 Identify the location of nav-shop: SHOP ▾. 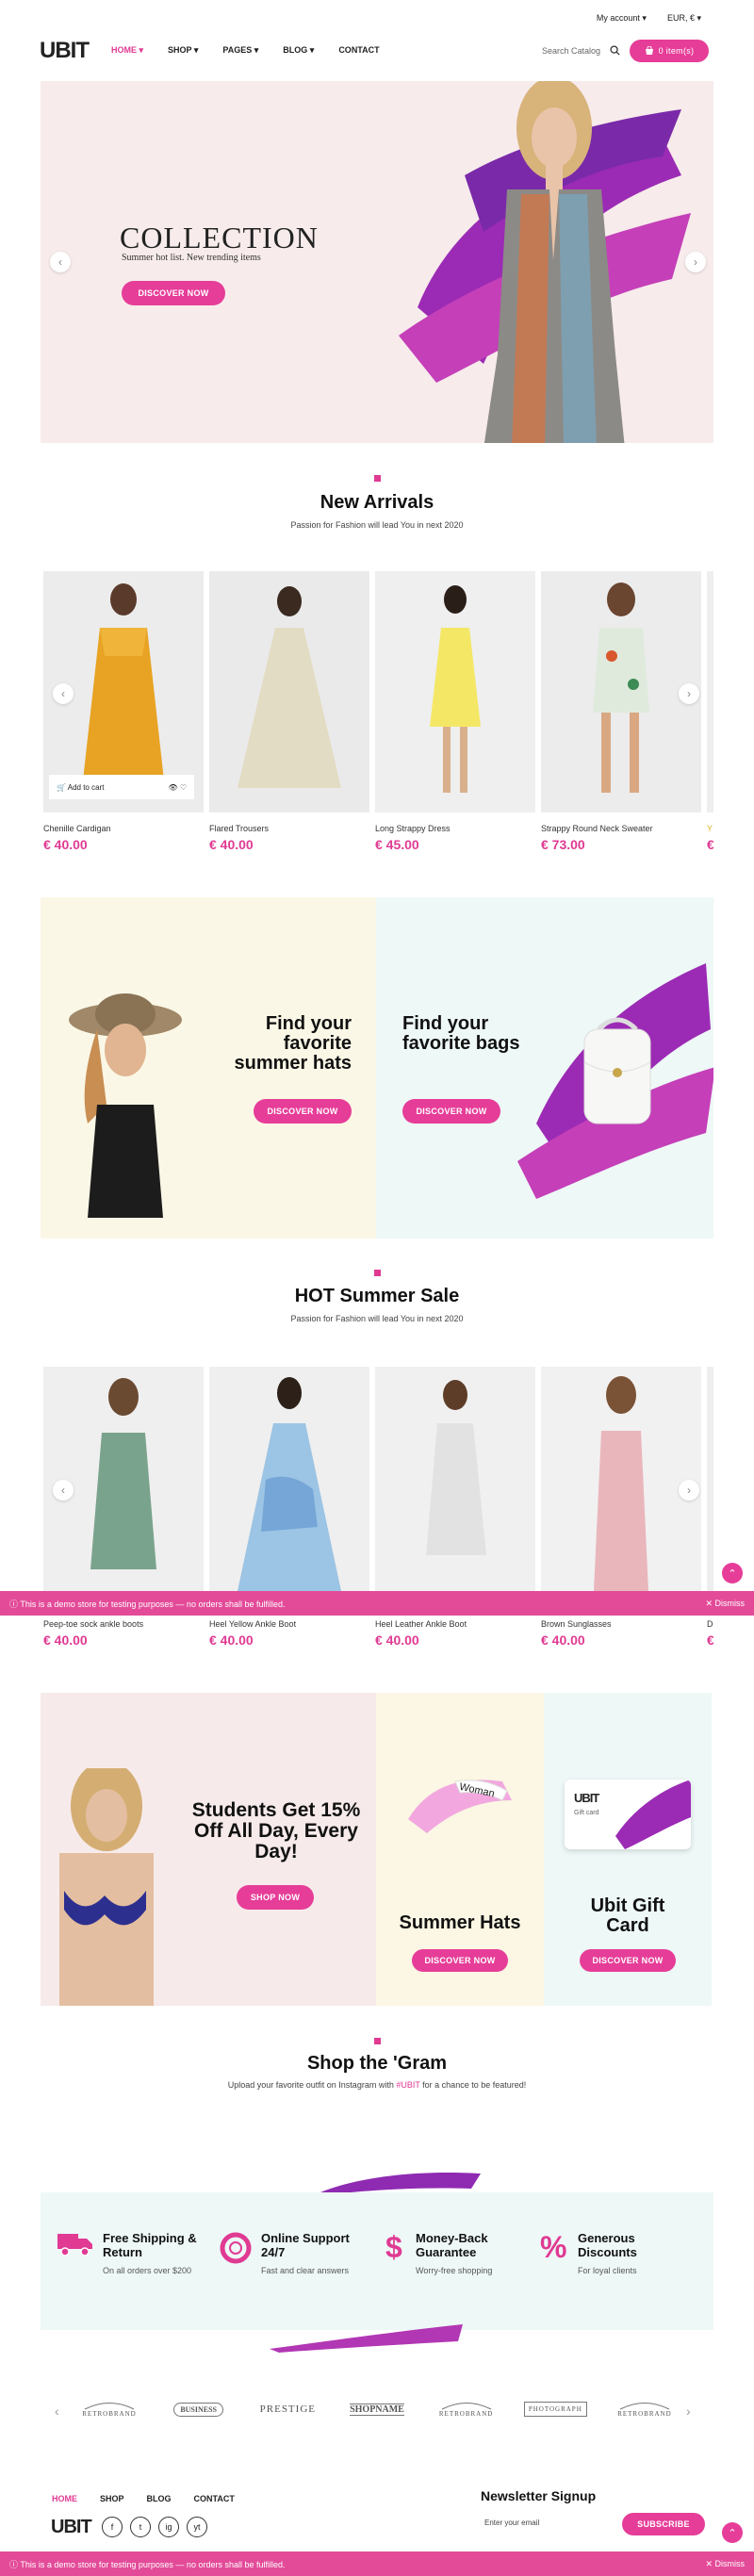
(183, 50).